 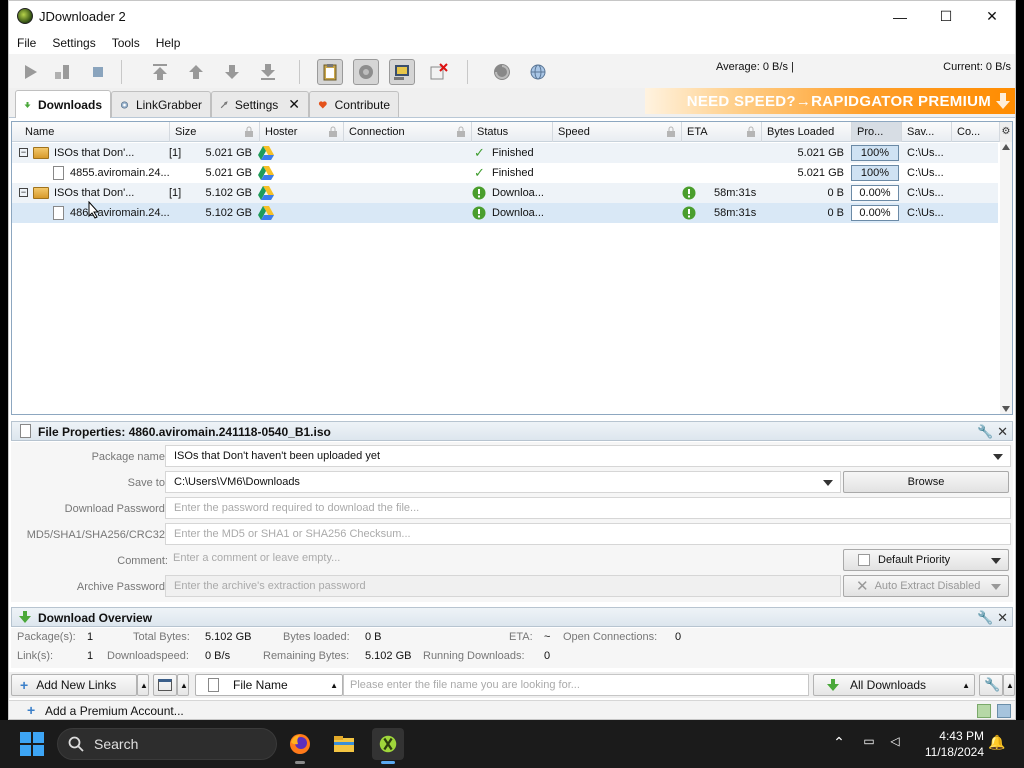 I want to click on chevron-down-icon, so click(x=996, y=587).